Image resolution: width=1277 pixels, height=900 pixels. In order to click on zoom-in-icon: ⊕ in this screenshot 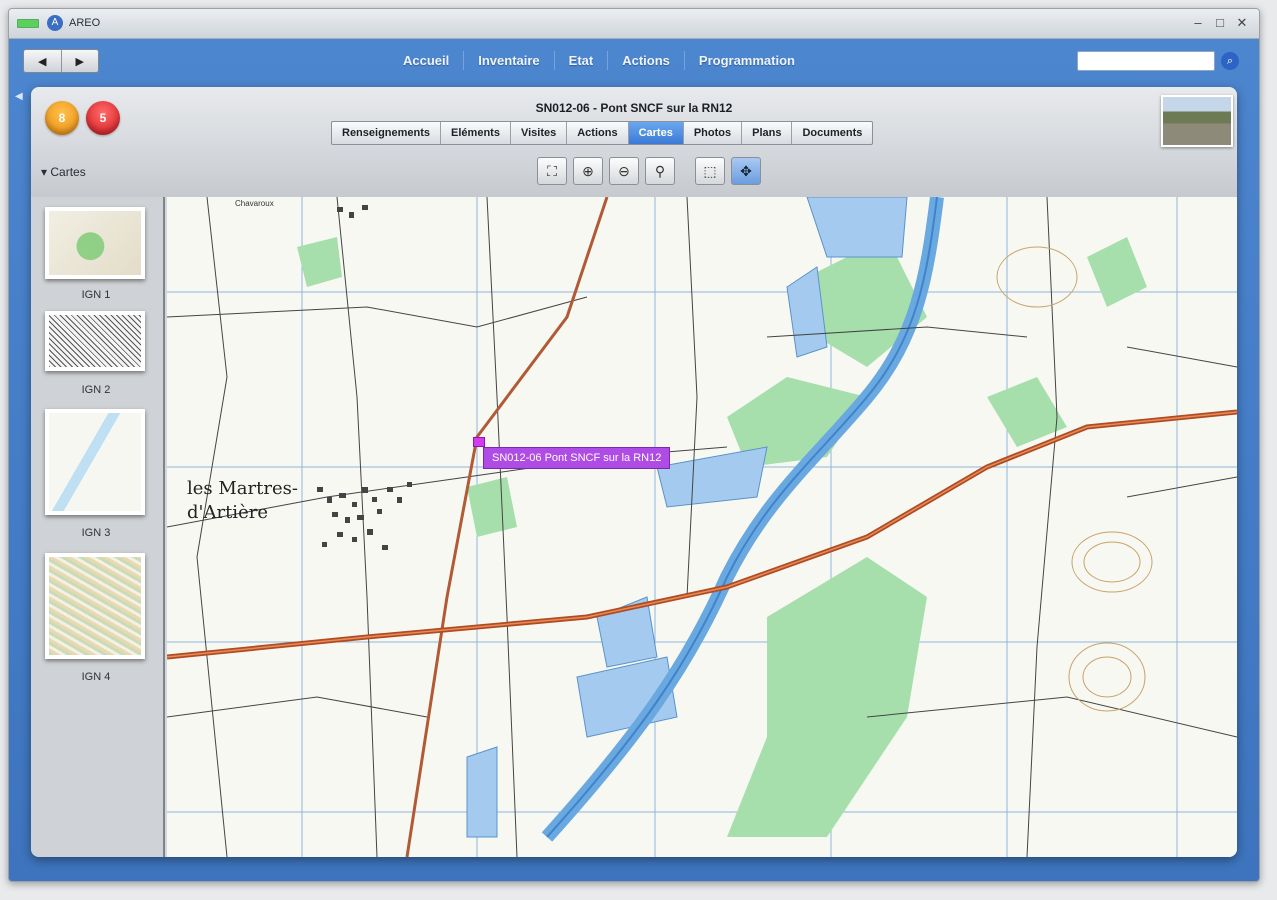, I will do `click(588, 171)`.